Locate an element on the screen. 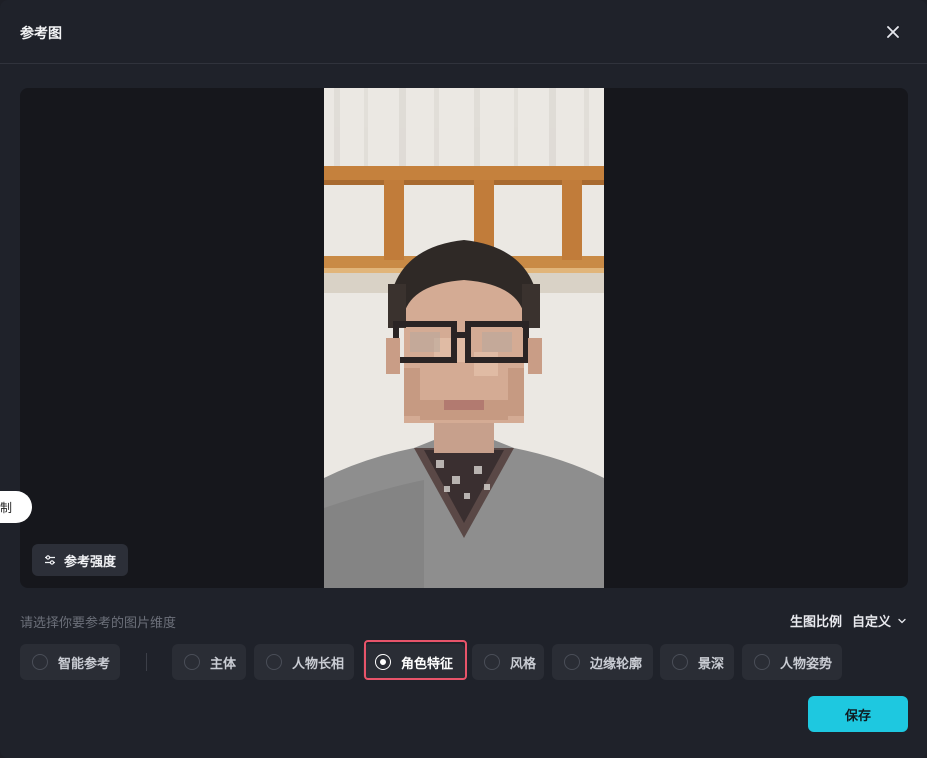 The width and height of the screenshot is (927, 758). option-label: 边缘轮廓 is located at coordinates (616, 664).